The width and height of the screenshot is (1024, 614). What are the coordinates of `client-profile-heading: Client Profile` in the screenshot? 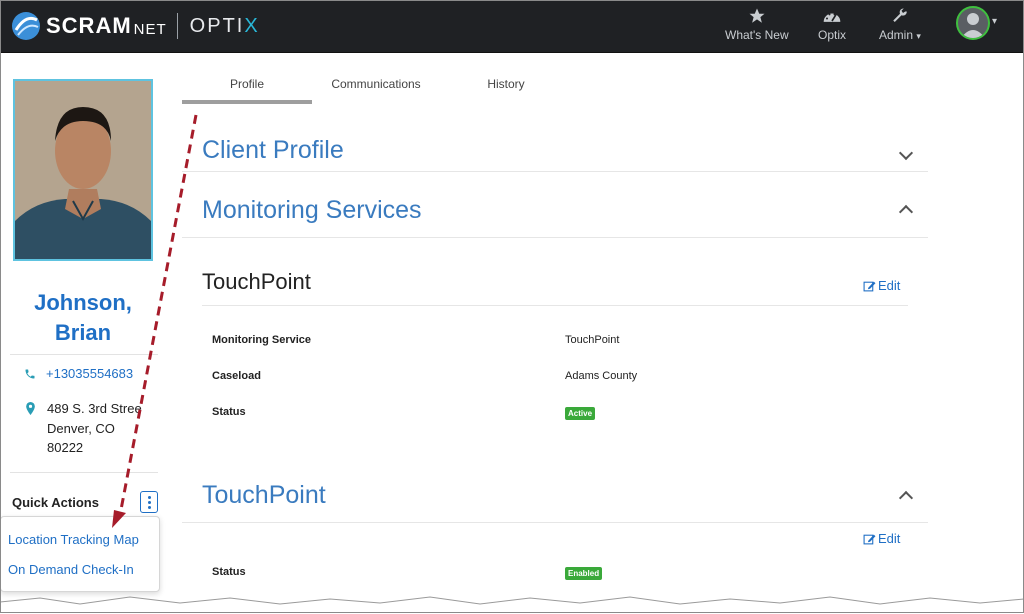 It's located at (273, 150).